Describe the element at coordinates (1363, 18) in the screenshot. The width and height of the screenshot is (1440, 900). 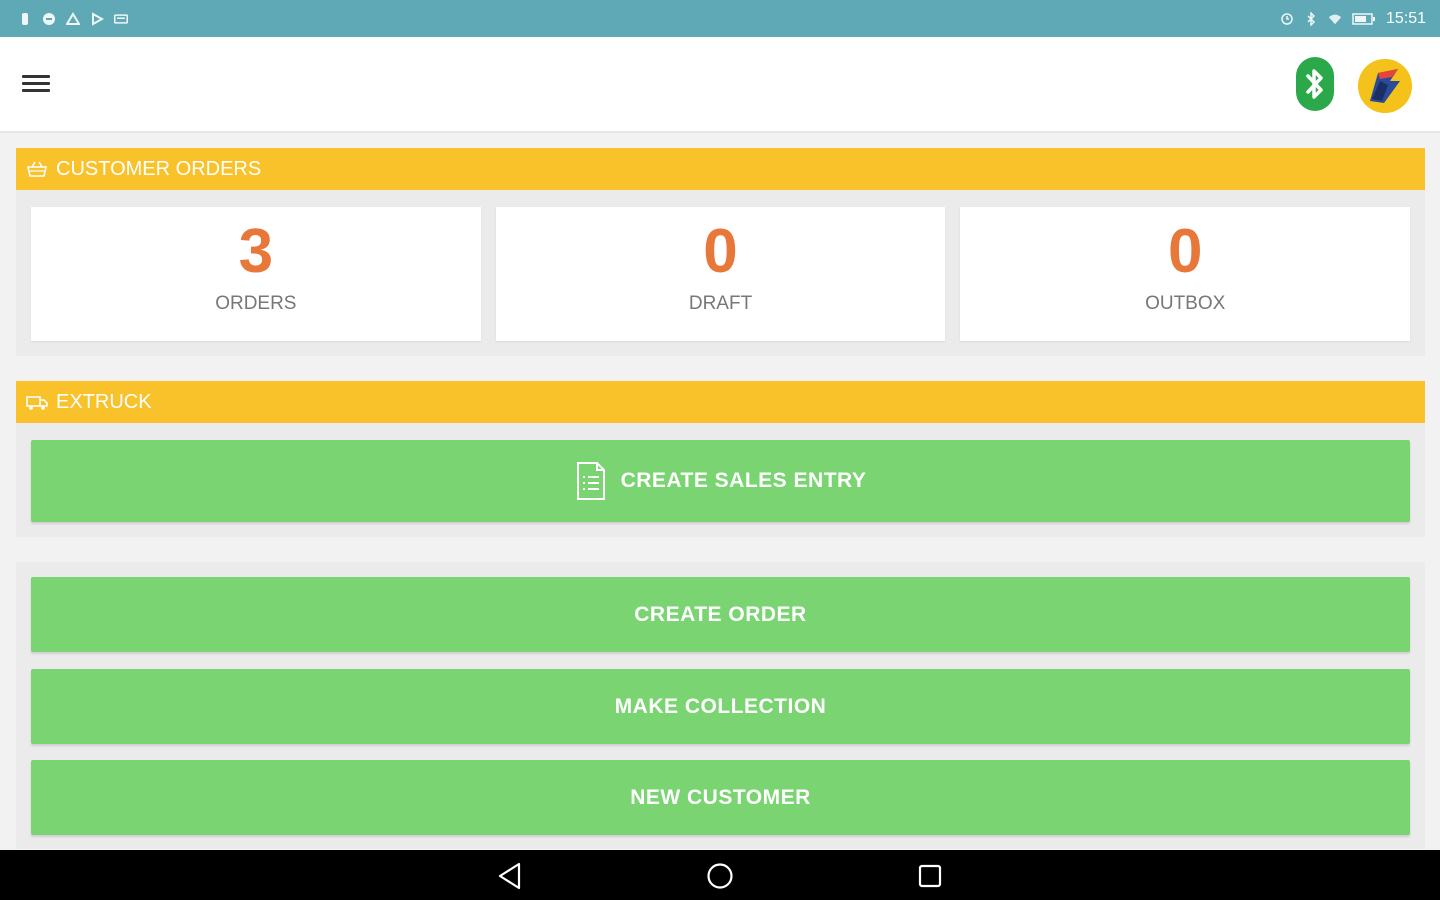
I see `battery-icon` at that location.